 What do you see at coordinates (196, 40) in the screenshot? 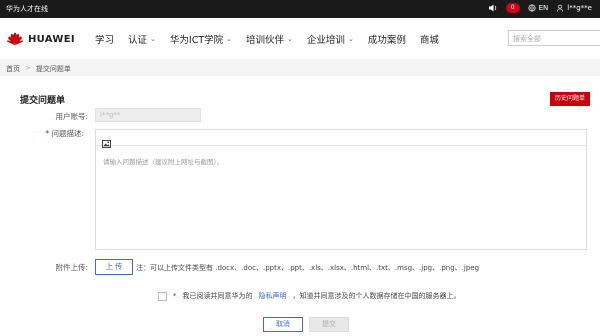
I see `nav-label: 华为ICT学院` at bounding box center [196, 40].